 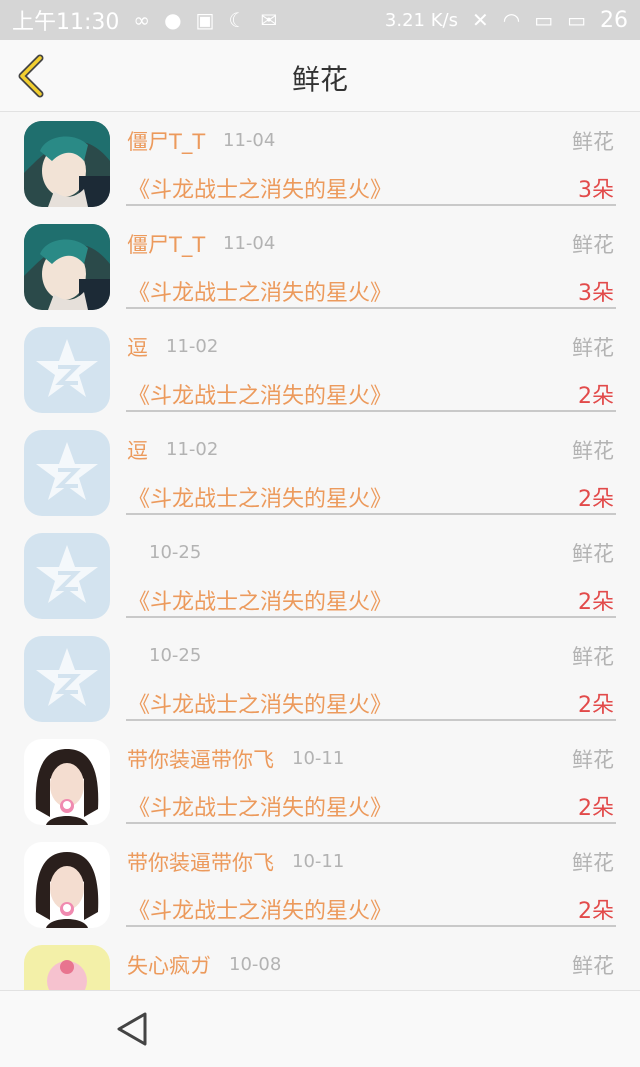 What do you see at coordinates (614, 20) in the screenshot?
I see `battery-level: 26` at bounding box center [614, 20].